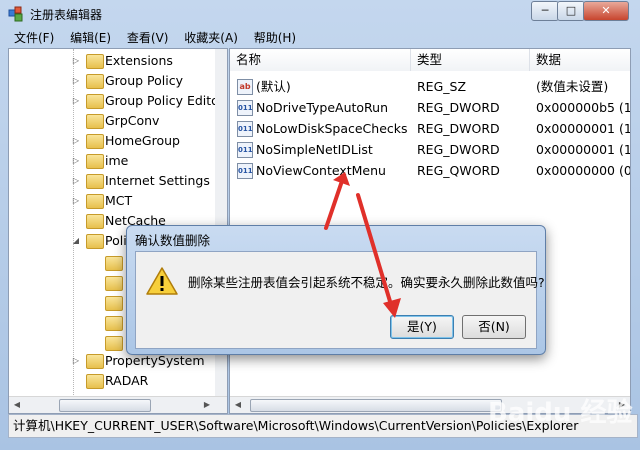  I want to click on value-name: NoSimpleNetIDList, so click(314, 149).